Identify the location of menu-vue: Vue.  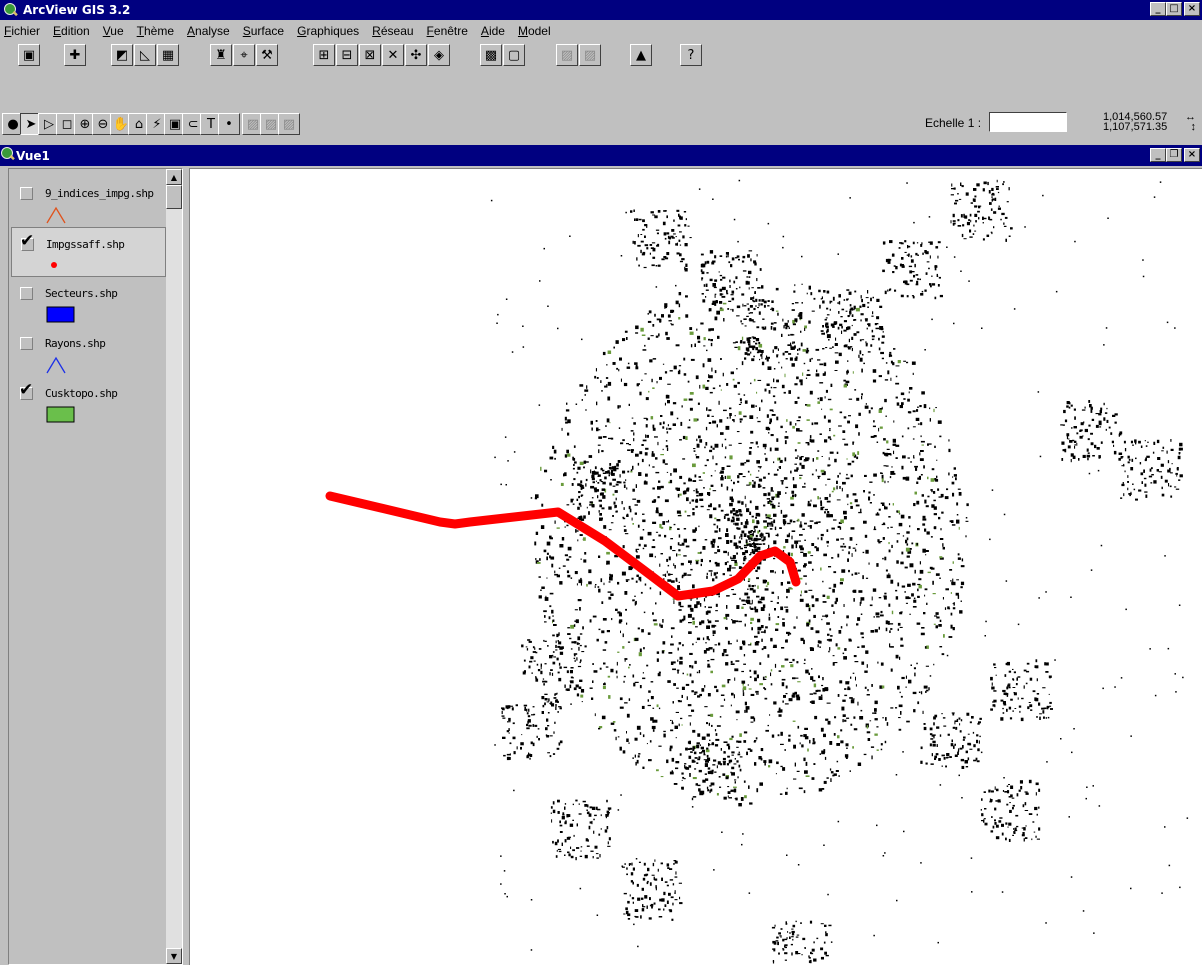
(113, 31).